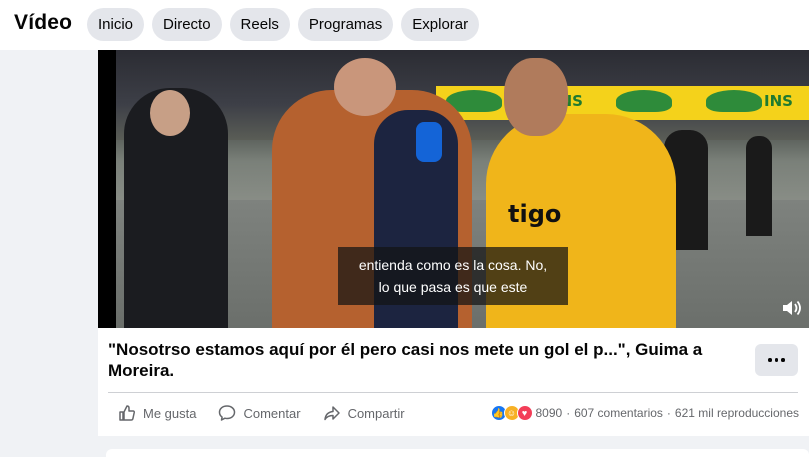  Describe the element at coordinates (272, 413) in the screenshot. I see `comment-label: Comentar` at that location.